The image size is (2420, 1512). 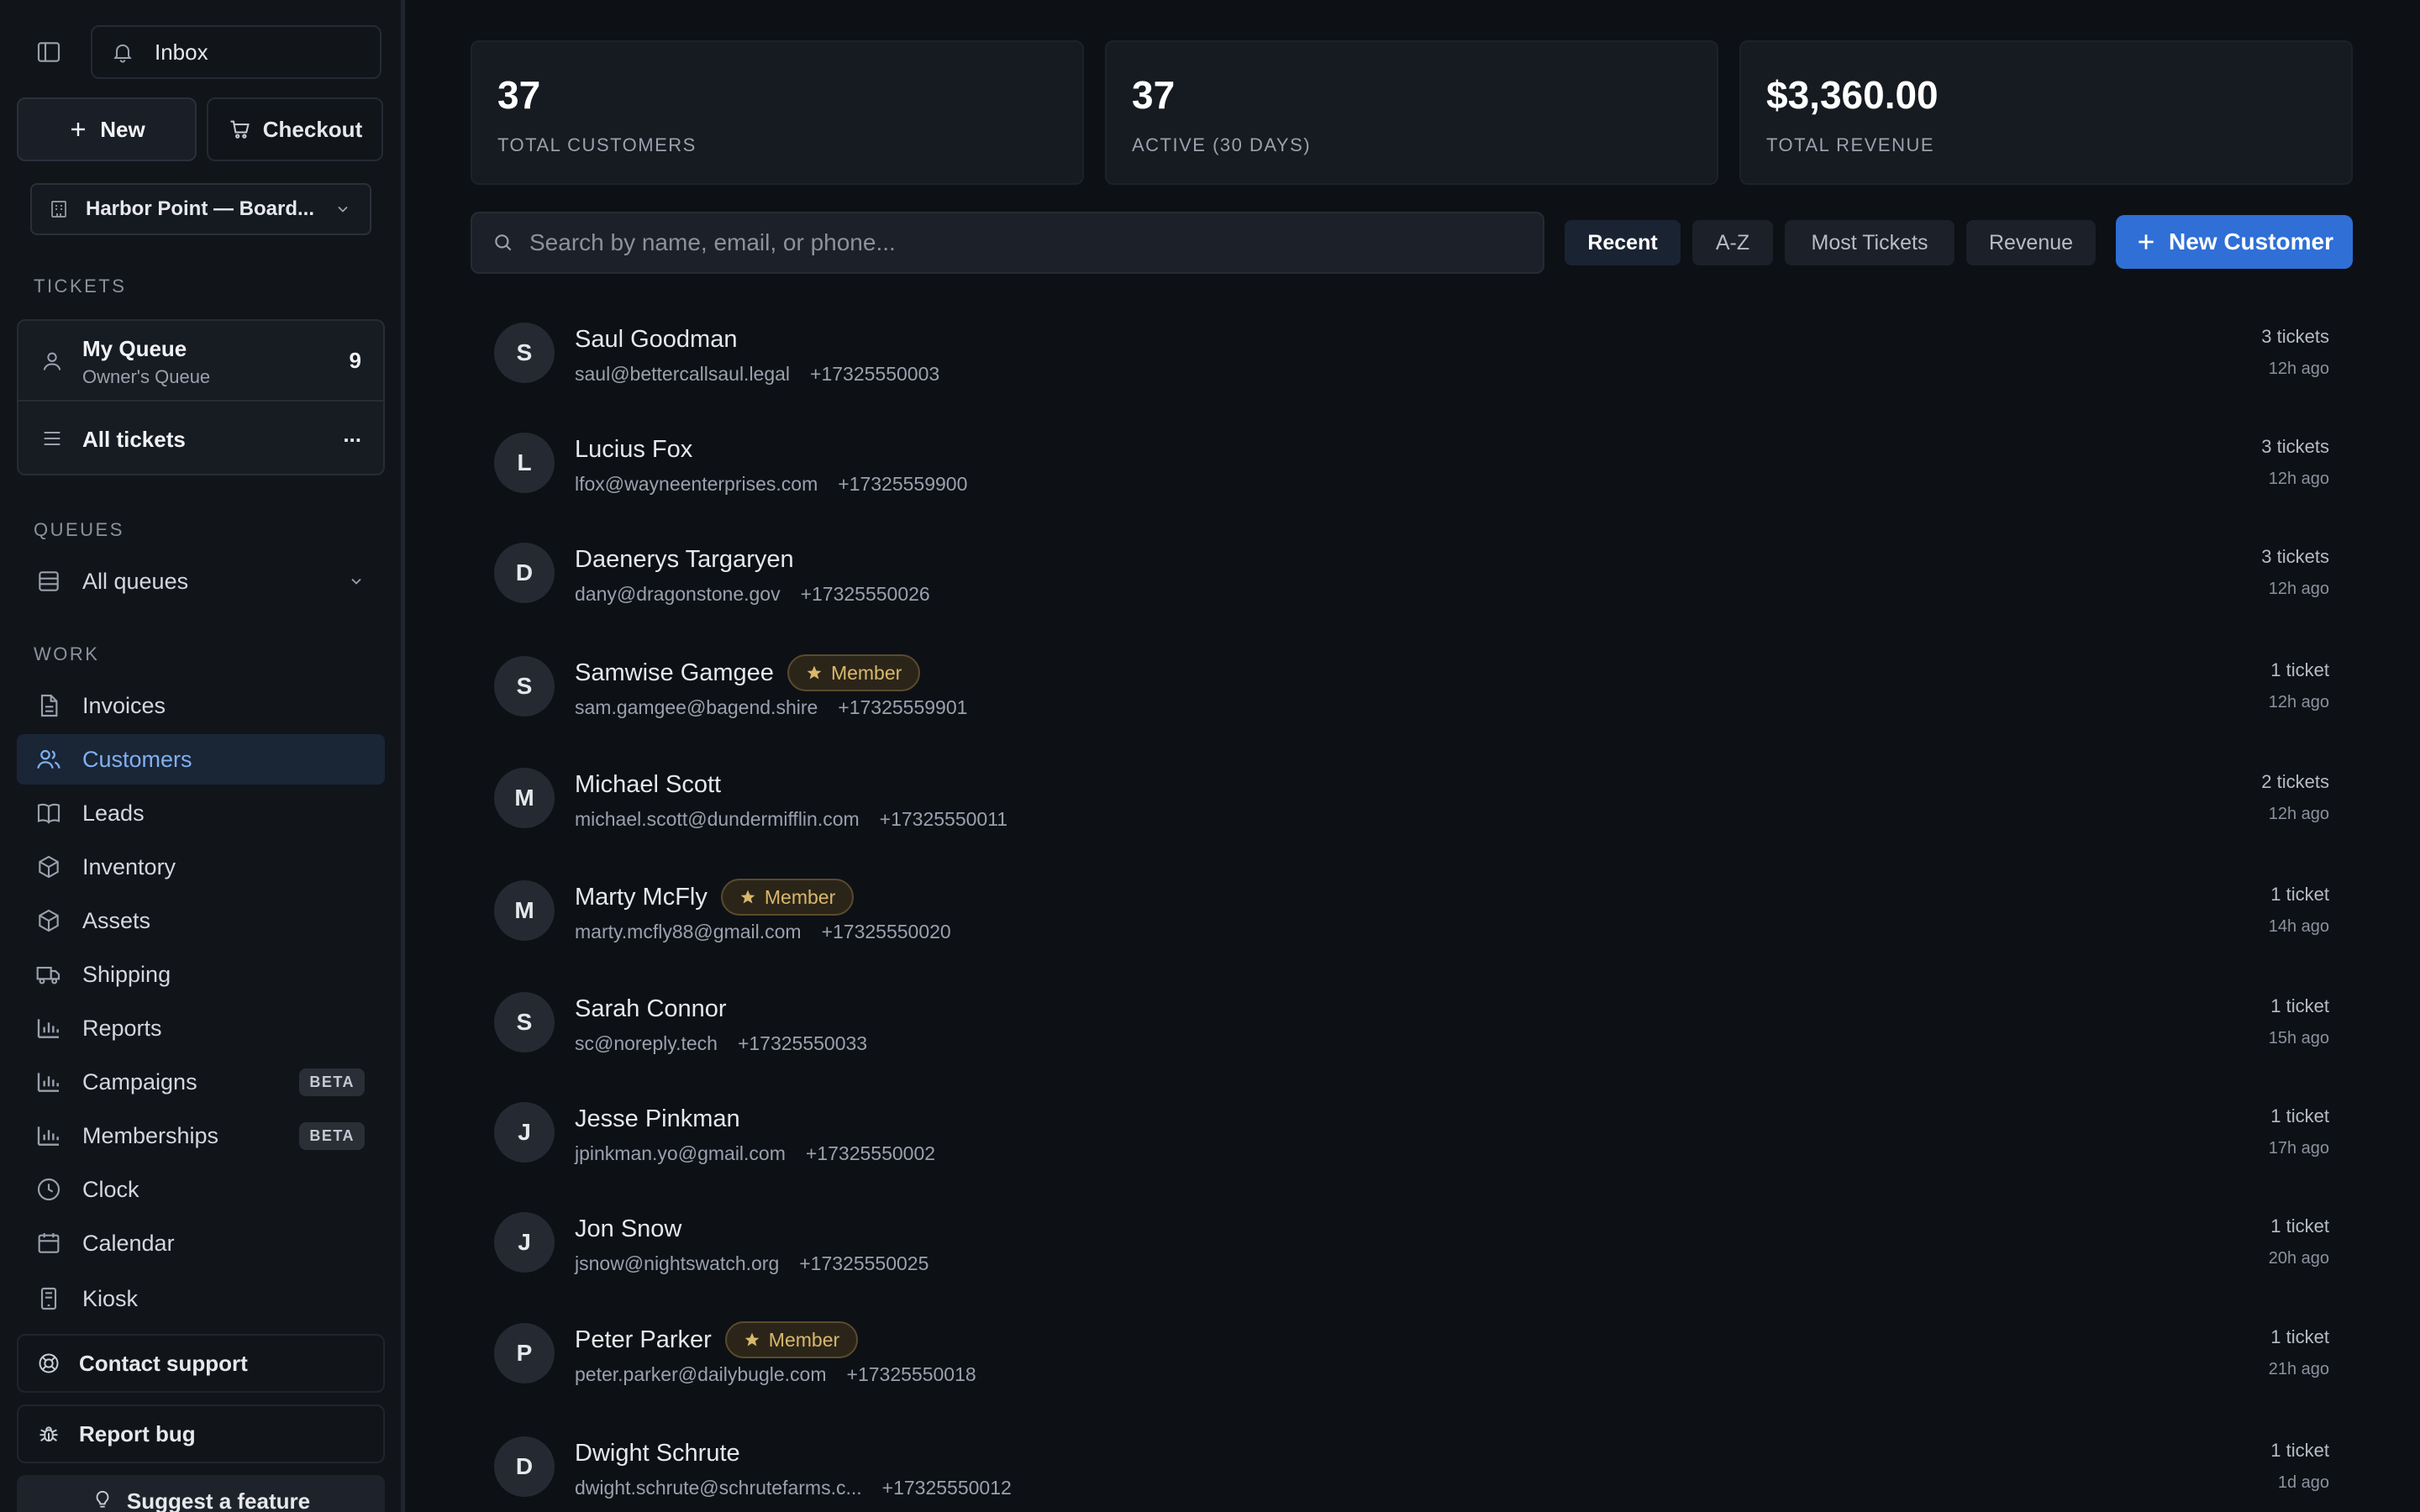 What do you see at coordinates (135, 581) in the screenshot?
I see `all-queues-label: All queues` at bounding box center [135, 581].